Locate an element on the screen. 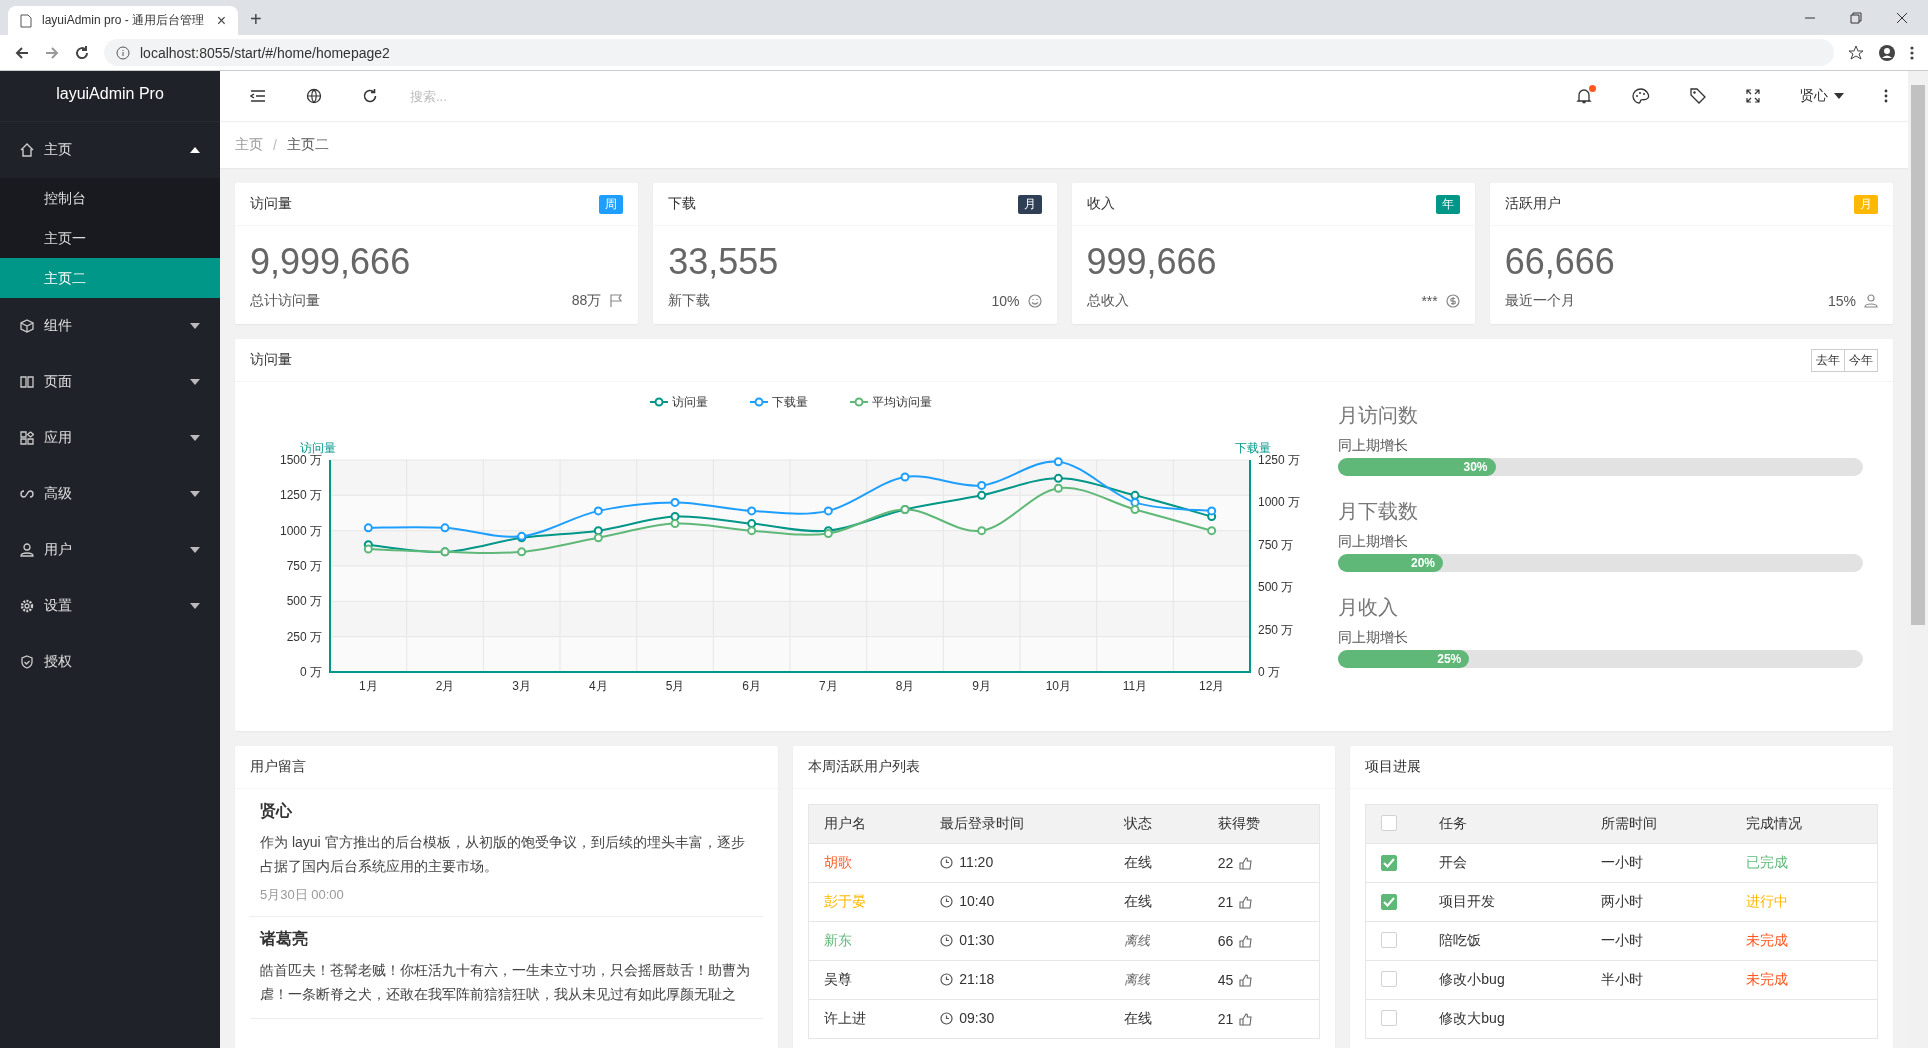 The height and width of the screenshot is (1048, 1928). task-status: 已完成 is located at coordinates (1767, 862).